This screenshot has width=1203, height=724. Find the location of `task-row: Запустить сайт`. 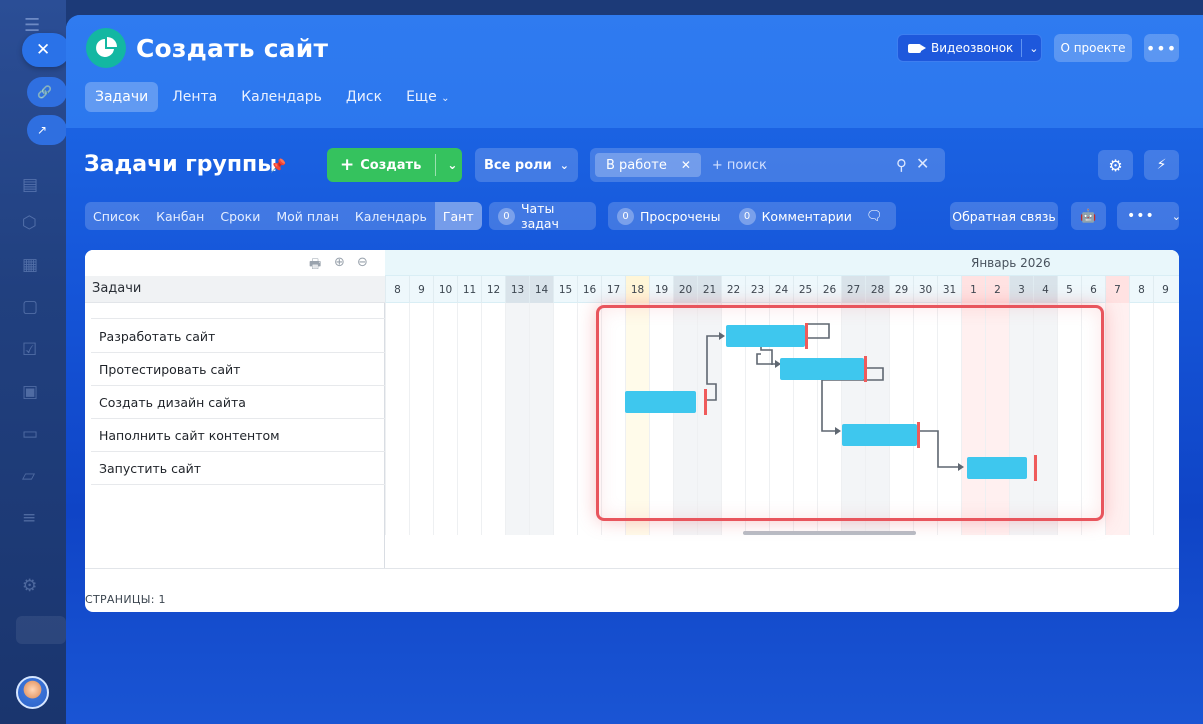

task-row: Запустить сайт is located at coordinates (238, 468).